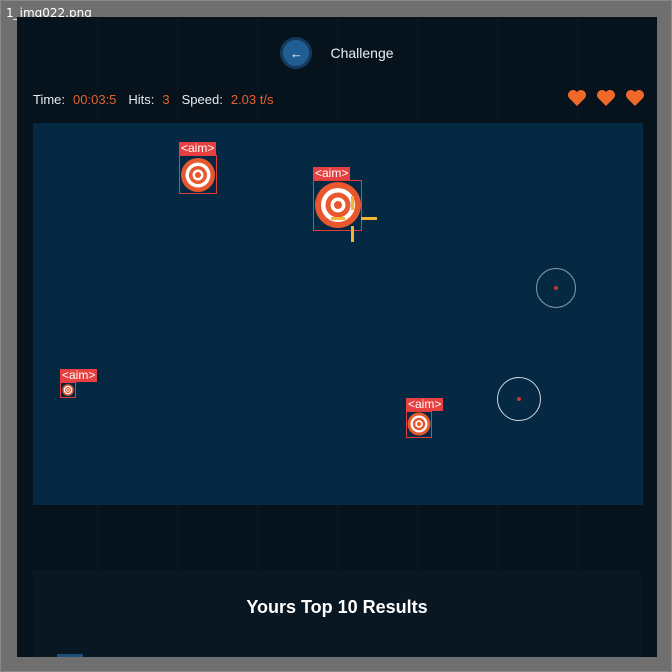 The height and width of the screenshot is (672, 672). What do you see at coordinates (70, 655) in the screenshot?
I see `results-item` at bounding box center [70, 655].